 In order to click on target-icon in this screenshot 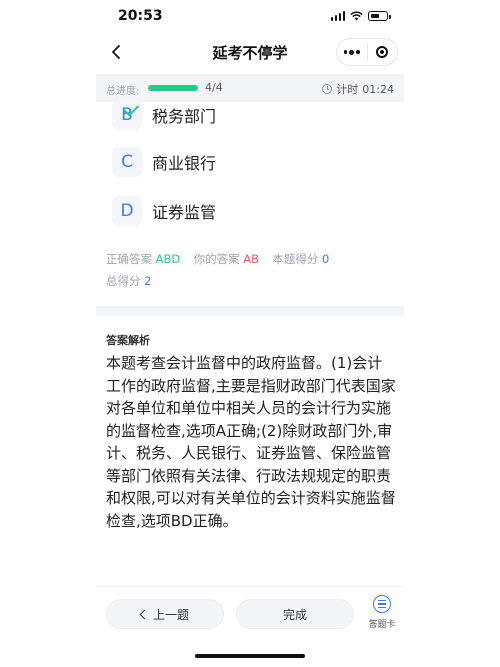, I will do `click(382, 52)`.